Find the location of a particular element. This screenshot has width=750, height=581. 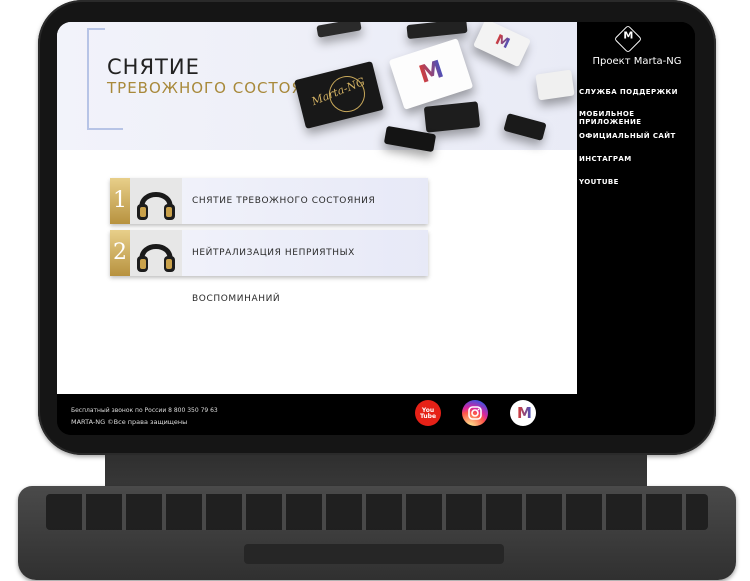

decor-card-brand: Marta-NG is located at coordinates (339, 95).